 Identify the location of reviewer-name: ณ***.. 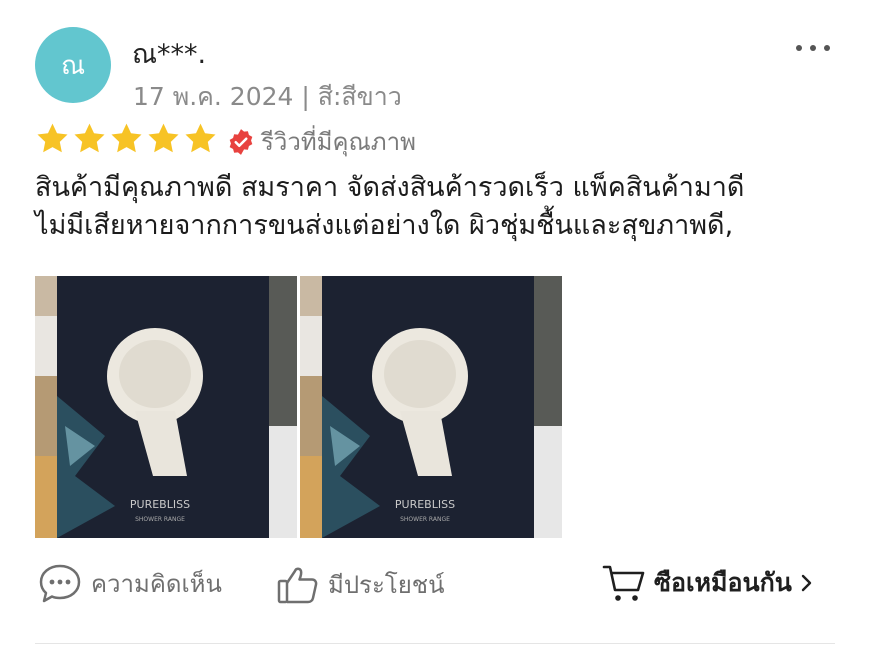
(169, 53).